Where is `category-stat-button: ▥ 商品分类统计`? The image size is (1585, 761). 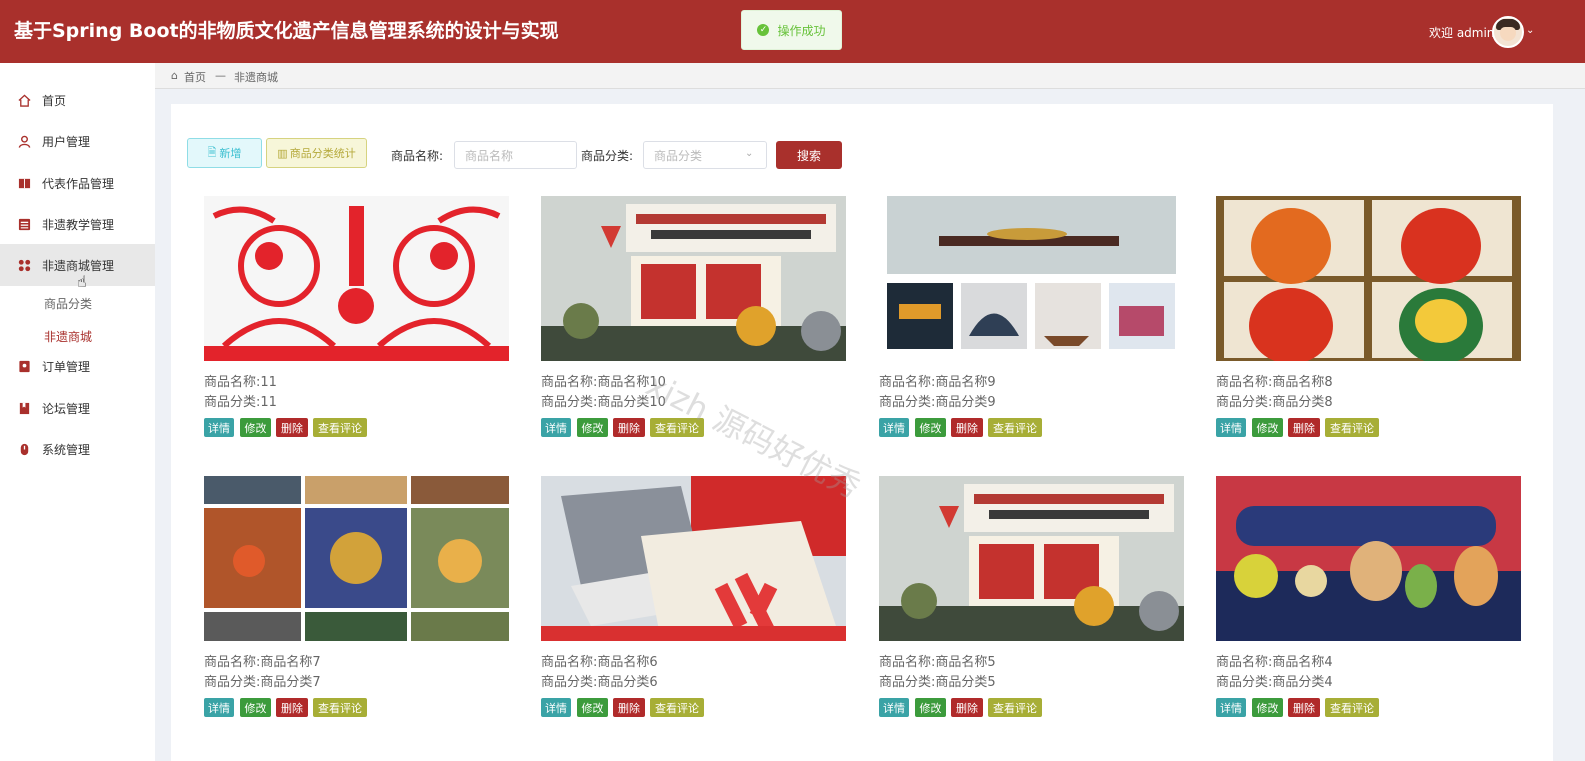 category-stat-button: ▥ 商品分类统计 is located at coordinates (316, 153).